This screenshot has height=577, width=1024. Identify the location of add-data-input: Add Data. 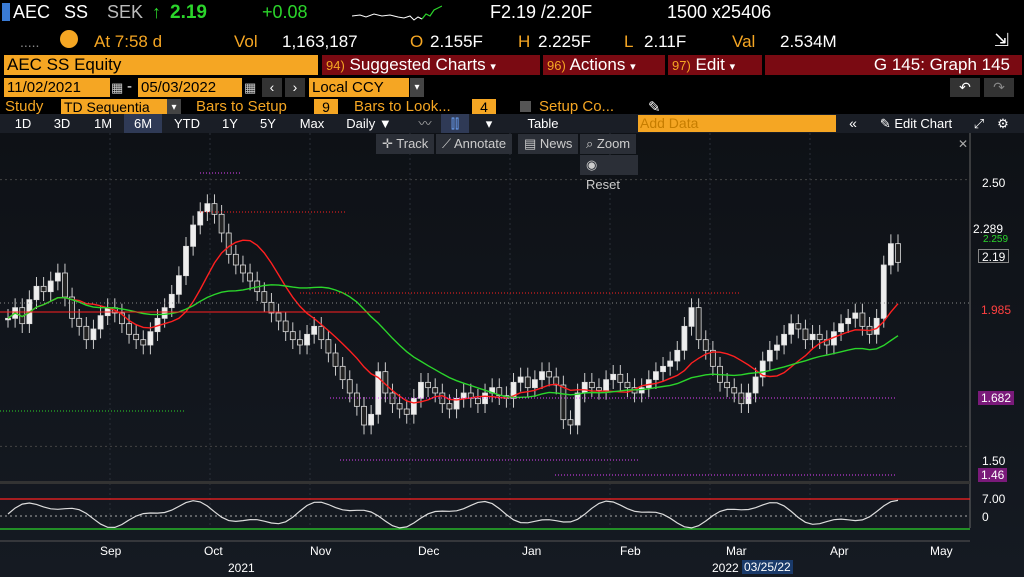
(737, 123).